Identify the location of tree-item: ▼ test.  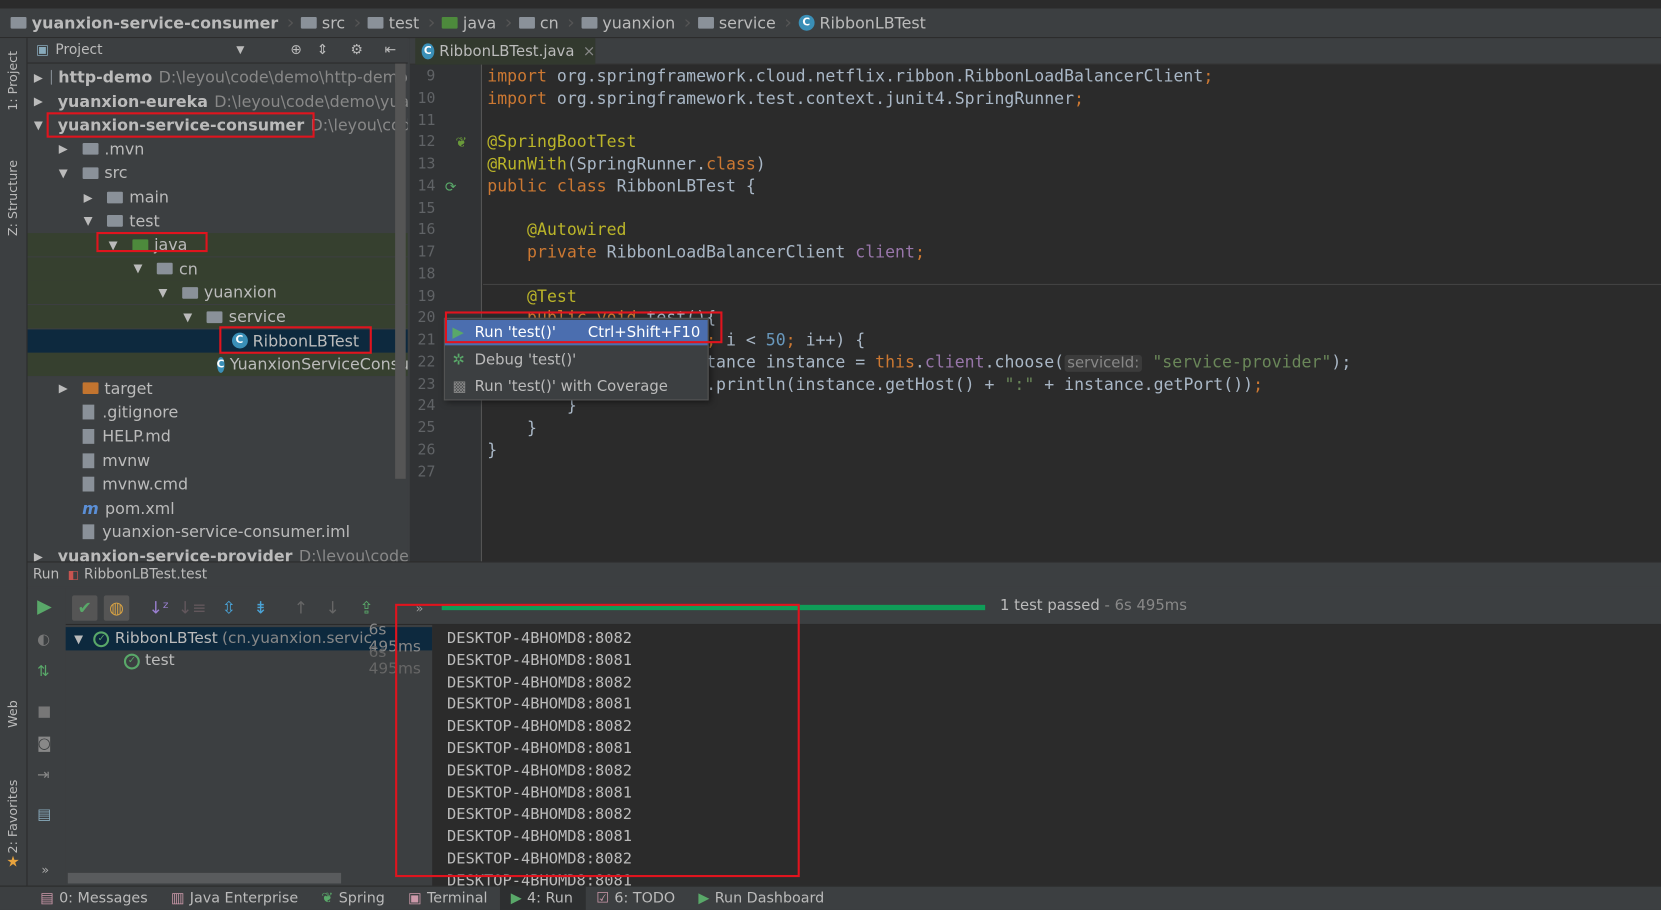
(218, 220).